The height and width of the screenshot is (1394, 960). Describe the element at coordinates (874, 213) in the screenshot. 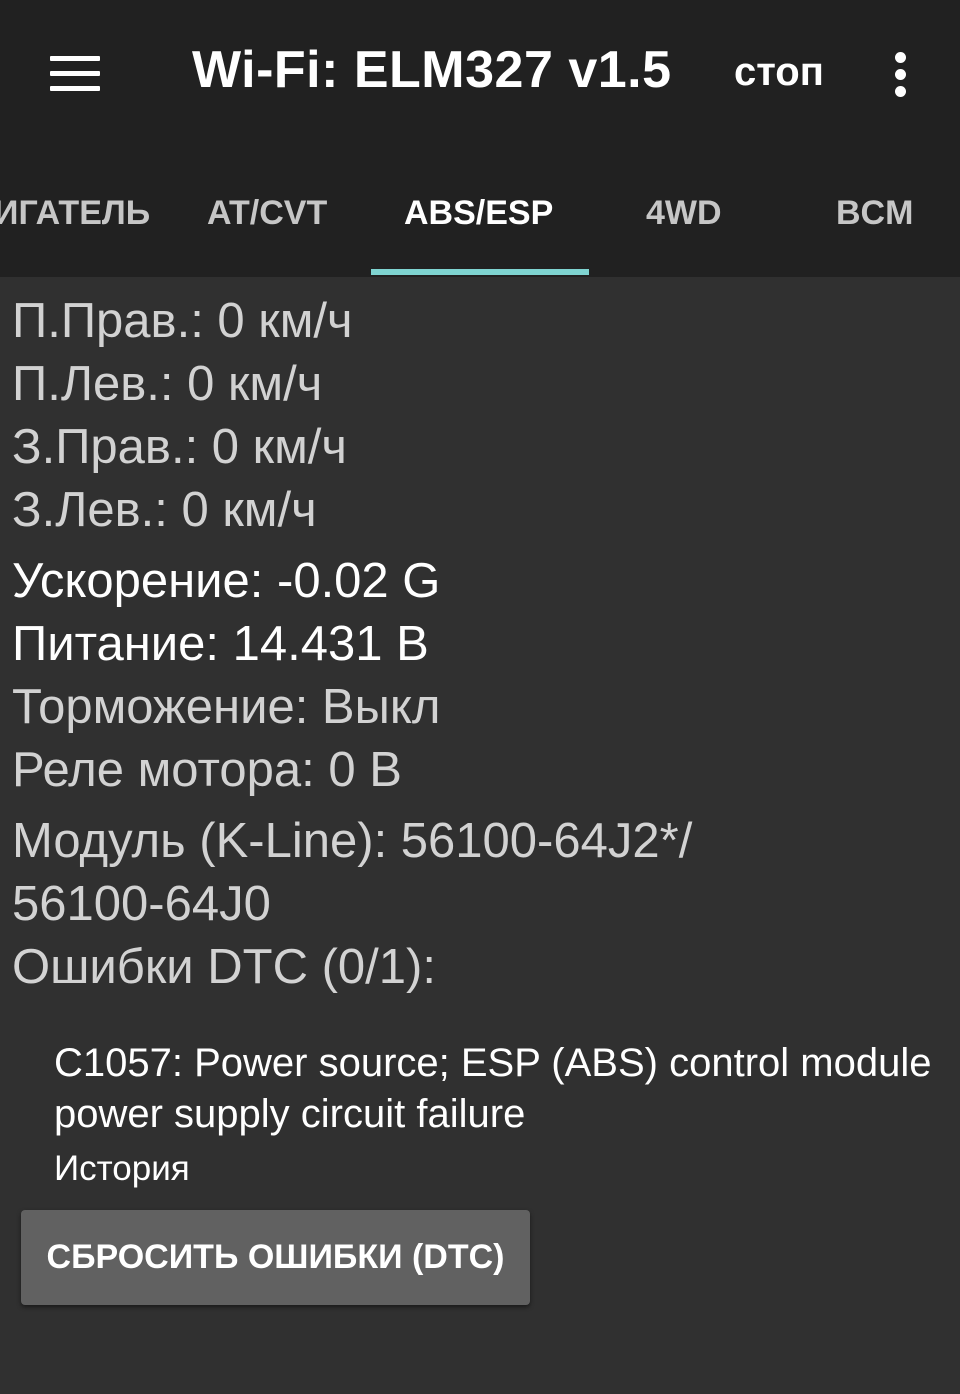

I see `tab-bcm: BCM` at that location.